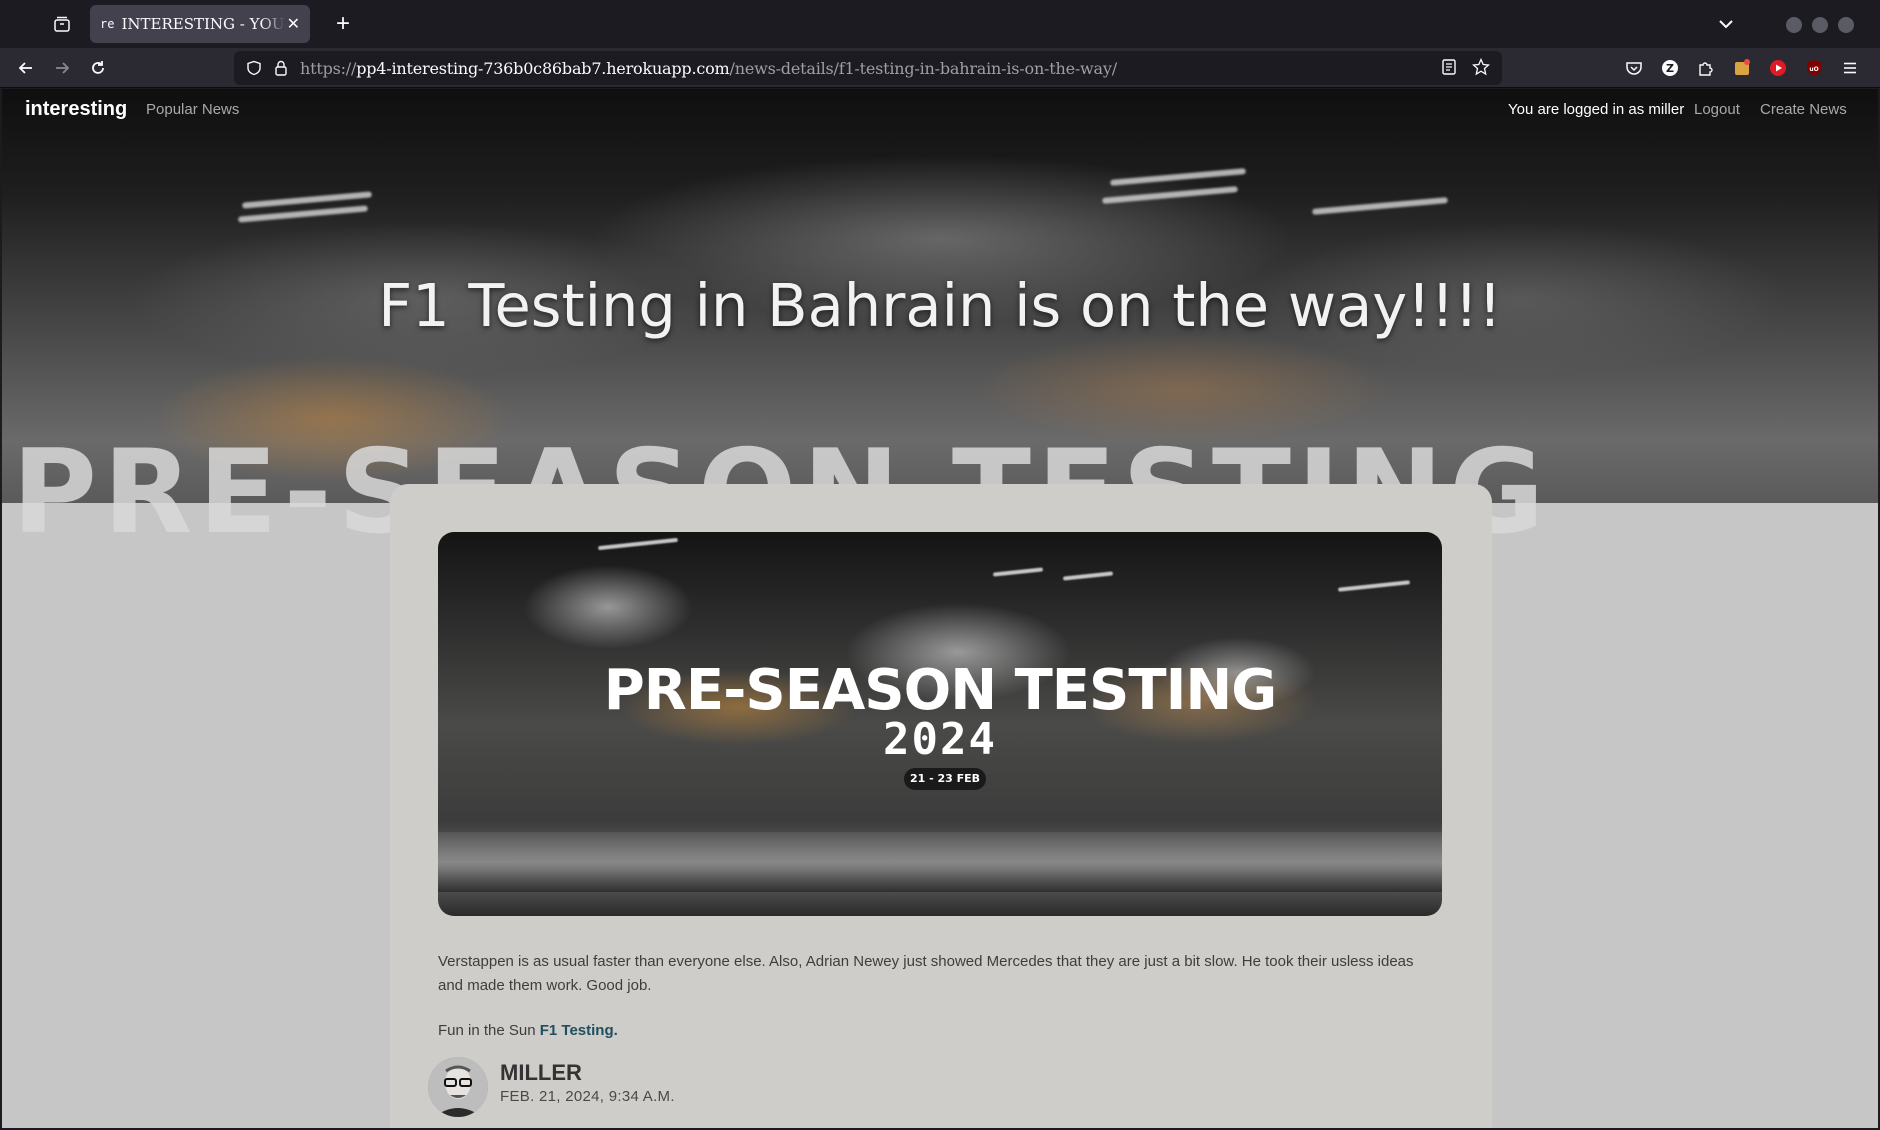 The height and width of the screenshot is (1130, 1880). Describe the element at coordinates (192, 109) in the screenshot. I see `popular-news-link: Popular News` at that location.